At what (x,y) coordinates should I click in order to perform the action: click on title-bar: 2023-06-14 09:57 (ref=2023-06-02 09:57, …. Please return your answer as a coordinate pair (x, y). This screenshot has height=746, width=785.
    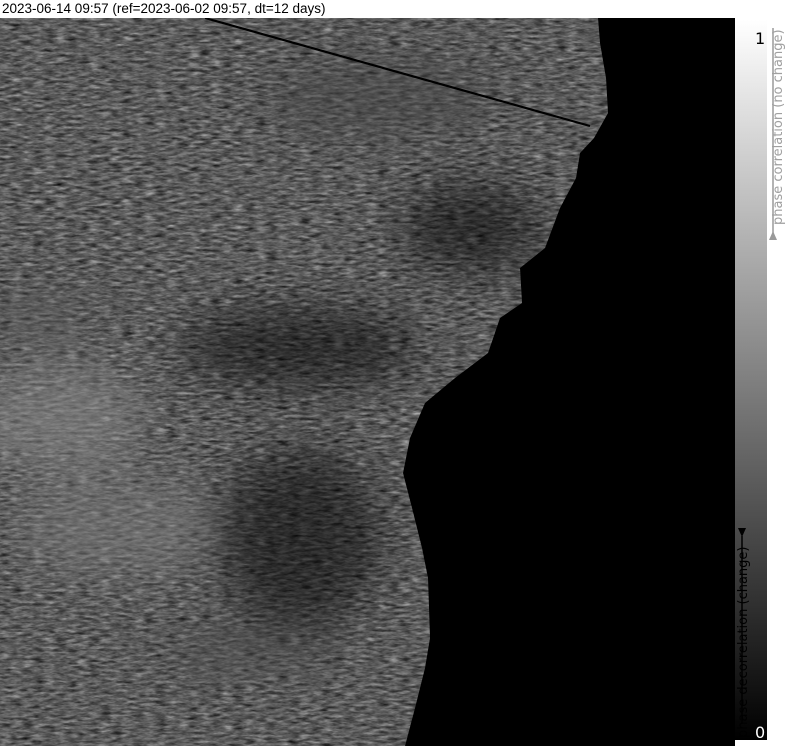
    Looking at the image, I should click on (392, 9).